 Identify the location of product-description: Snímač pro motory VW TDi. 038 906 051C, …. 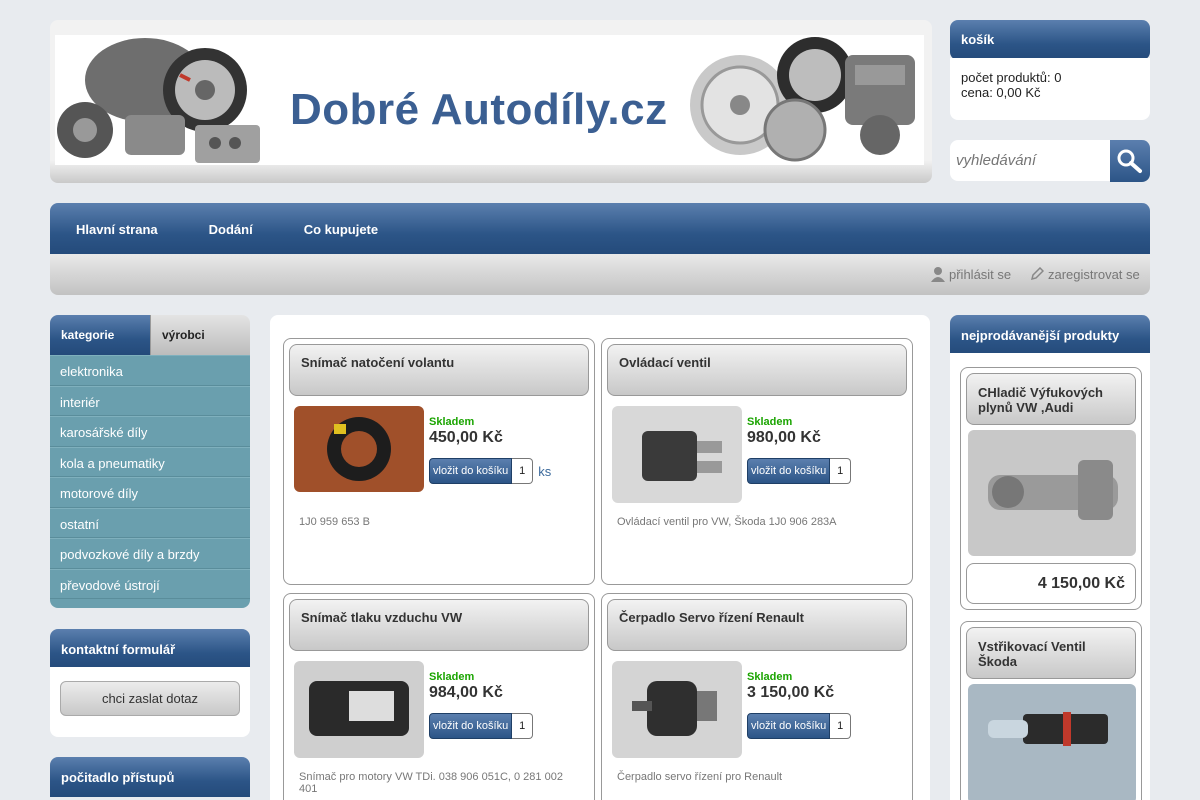
(431, 783).